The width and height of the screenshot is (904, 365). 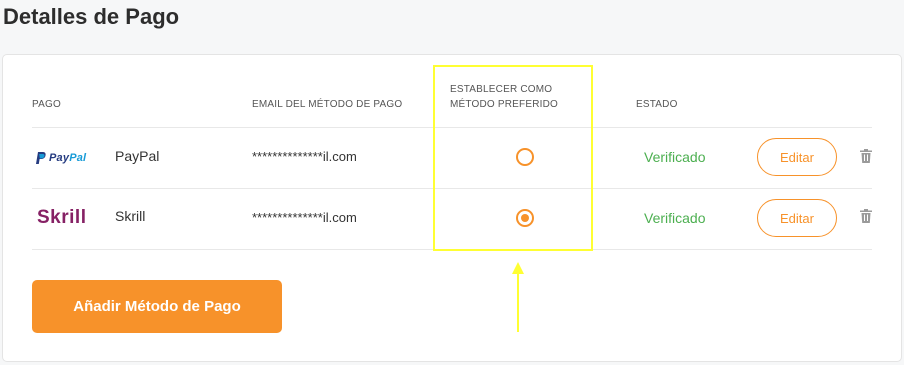 What do you see at coordinates (41, 158) in the screenshot?
I see `paypal-icon` at bounding box center [41, 158].